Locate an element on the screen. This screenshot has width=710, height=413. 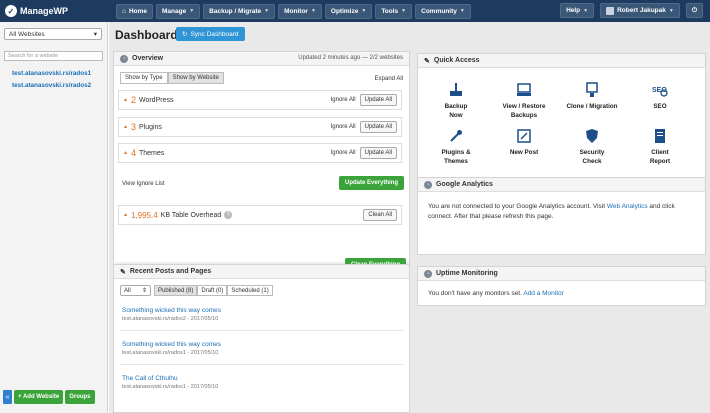
expand-all-link: Expand All is located at coordinates (389, 79).